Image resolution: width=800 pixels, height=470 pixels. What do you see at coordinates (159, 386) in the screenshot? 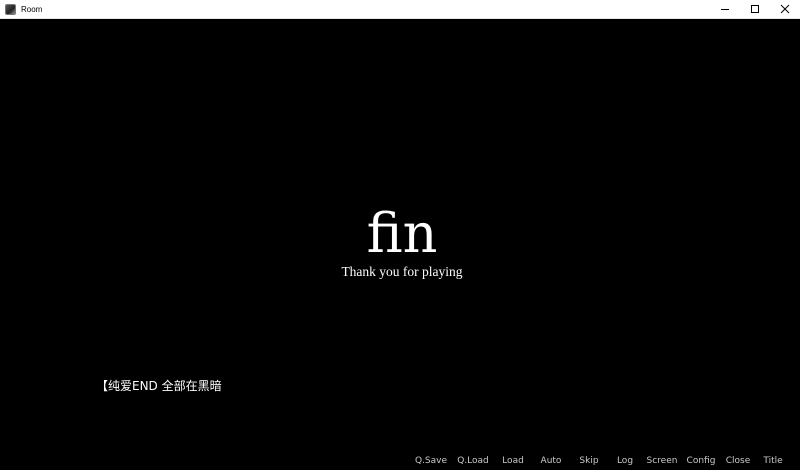
I see `ending-name-label: 【纯爱END 全部在黑暗` at bounding box center [159, 386].